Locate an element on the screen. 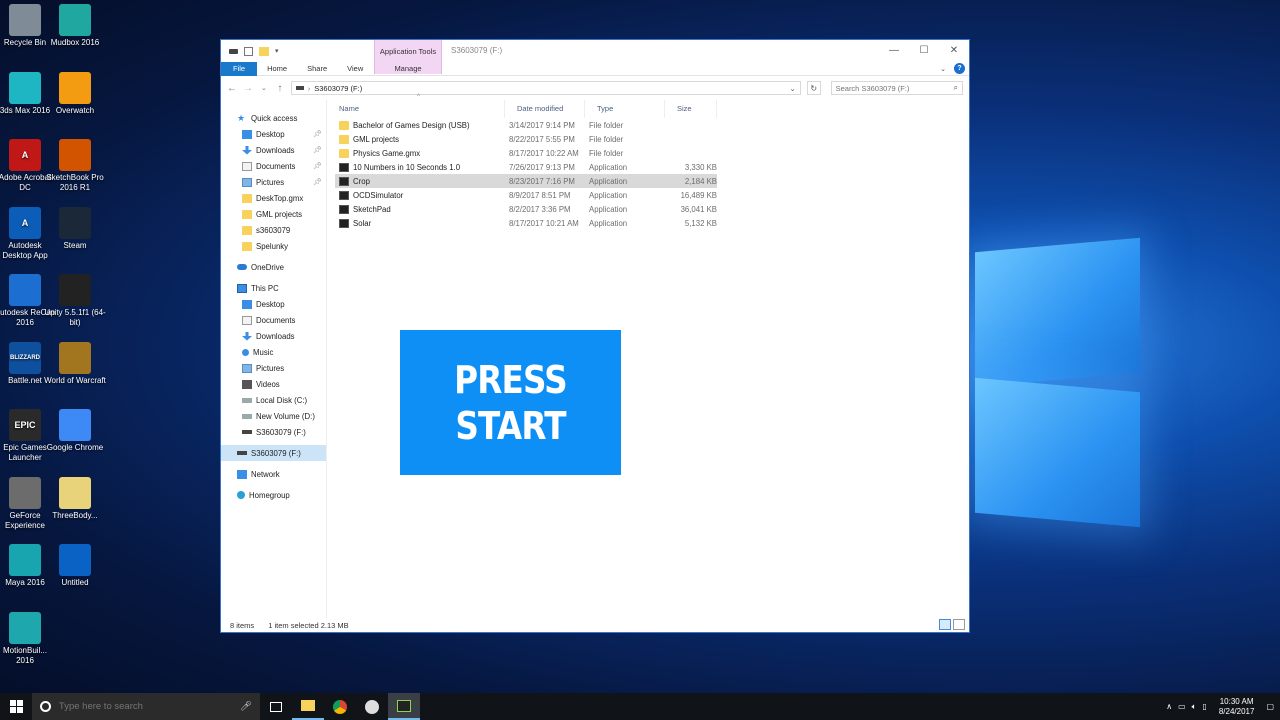  recent-locations-icon: ⌄ is located at coordinates (264, 88).